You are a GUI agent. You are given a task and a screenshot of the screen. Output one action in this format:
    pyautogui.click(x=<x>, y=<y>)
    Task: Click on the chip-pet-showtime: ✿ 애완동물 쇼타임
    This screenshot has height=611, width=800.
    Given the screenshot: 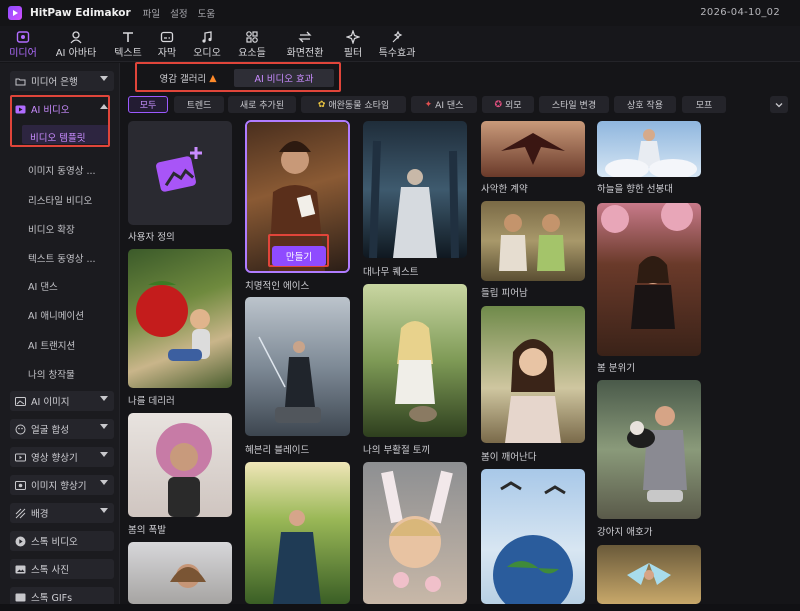 What is the action you would take?
    pyautogui.click(x=353, y=104)
    